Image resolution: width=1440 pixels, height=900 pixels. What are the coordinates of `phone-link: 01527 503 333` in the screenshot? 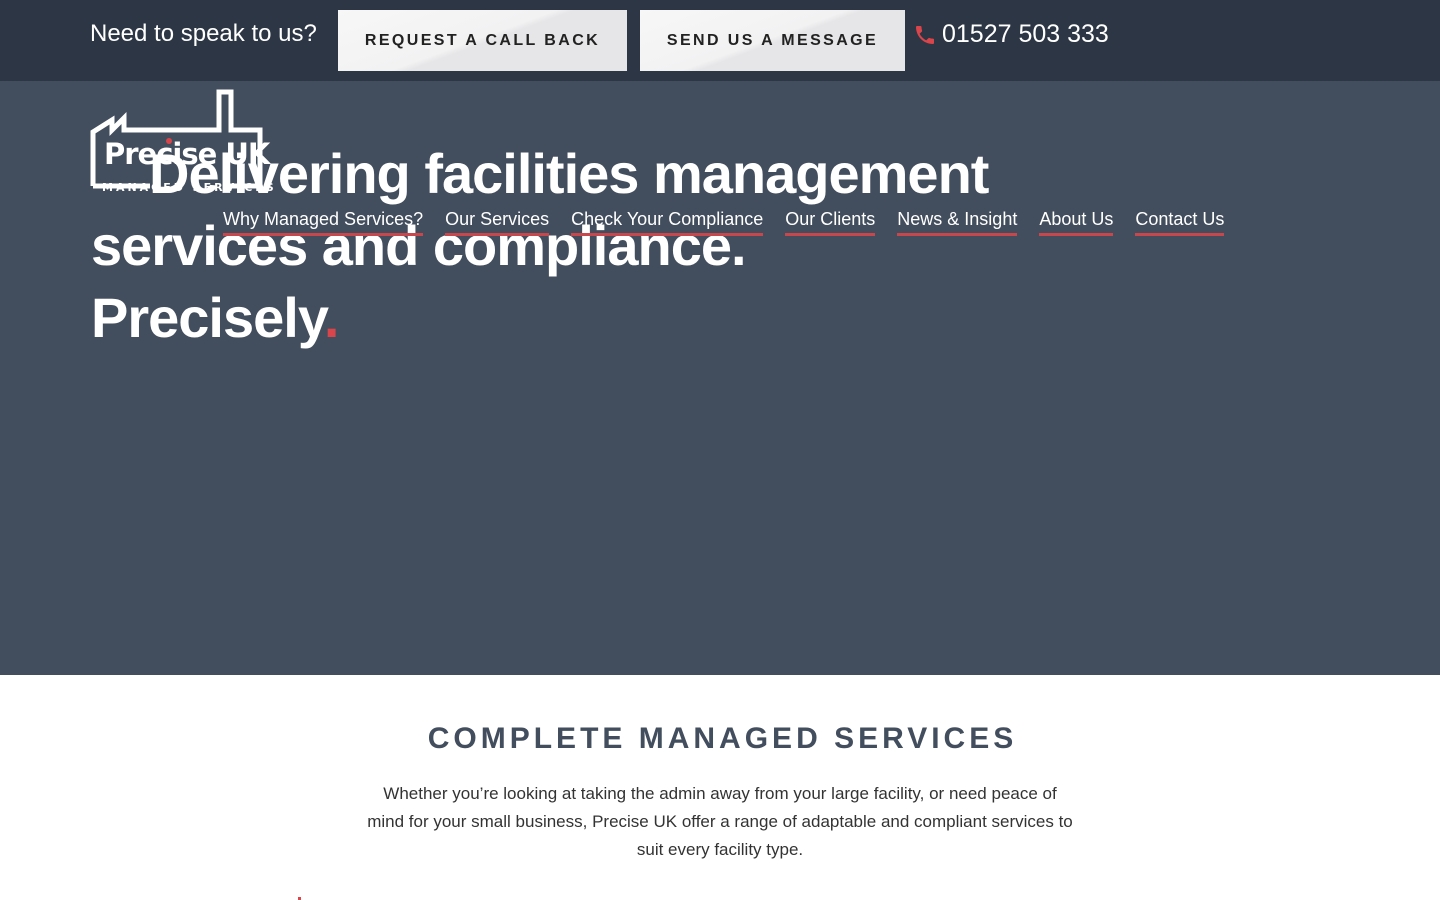 It's located at (1011, 34).